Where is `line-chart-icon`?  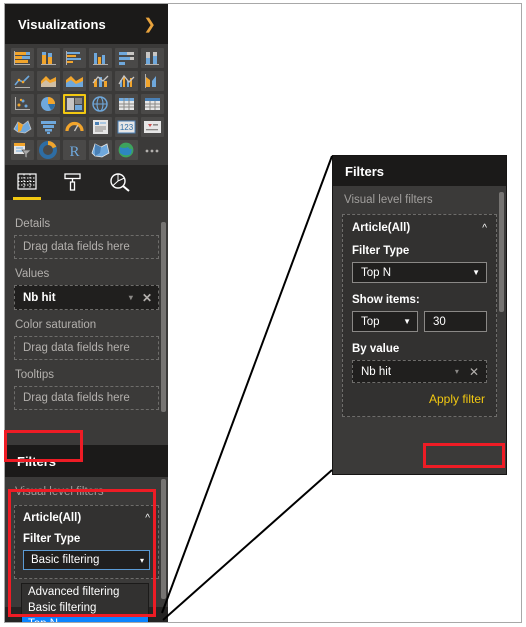 line-chart-icon is located at coordinates (22, 81).